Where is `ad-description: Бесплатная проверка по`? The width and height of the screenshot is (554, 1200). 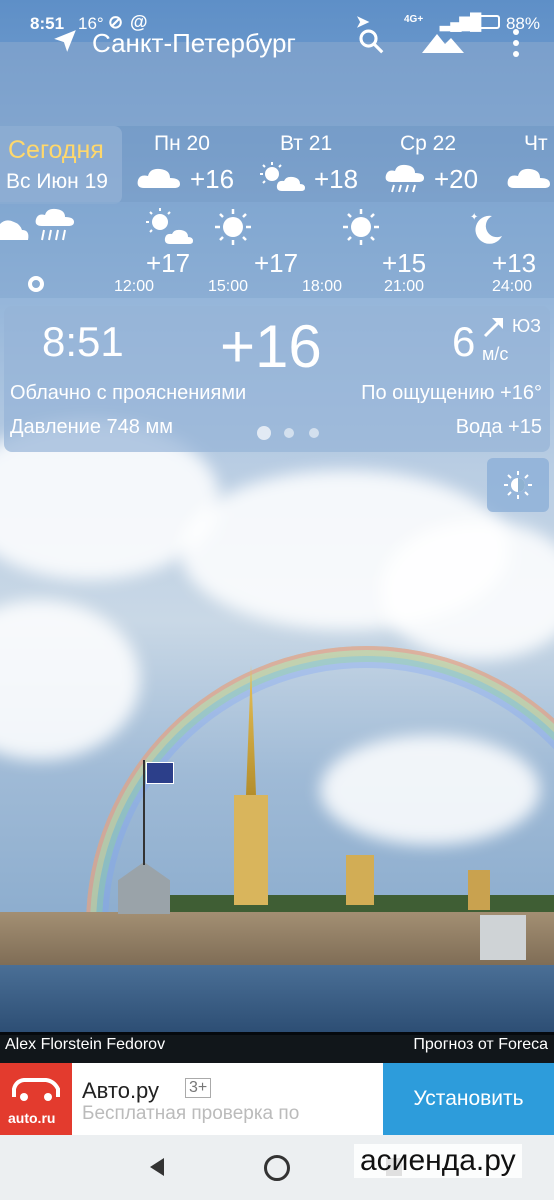 ad-description: Бесплатная проверка по is located at coordinates (191, 1113).